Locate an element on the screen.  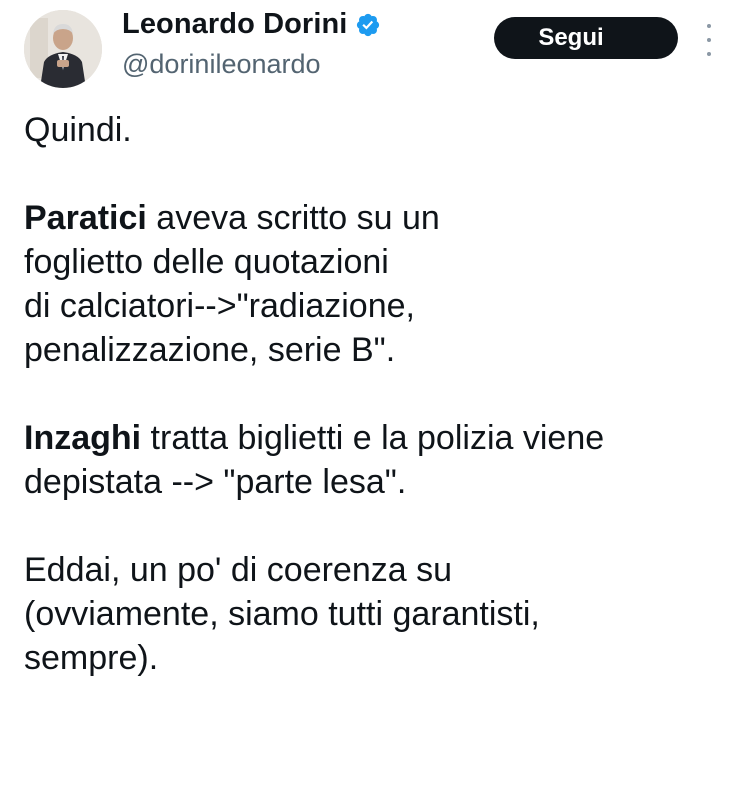
author-name-row: Leonardo Dorini is located at coordinates (251, 24).